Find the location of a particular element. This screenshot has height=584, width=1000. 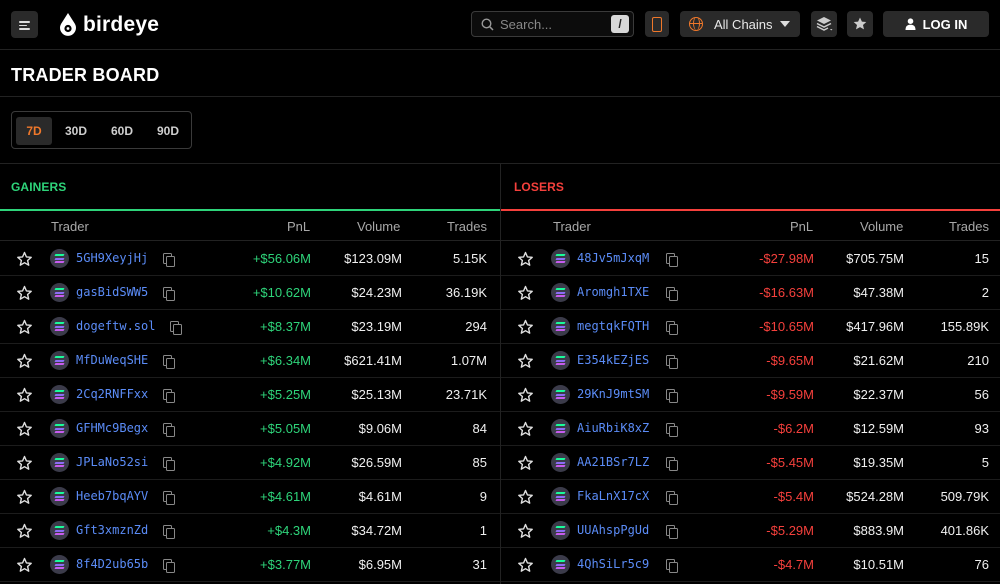

trader-address: UUAhspPgUd is located at coordinates (613, 530).